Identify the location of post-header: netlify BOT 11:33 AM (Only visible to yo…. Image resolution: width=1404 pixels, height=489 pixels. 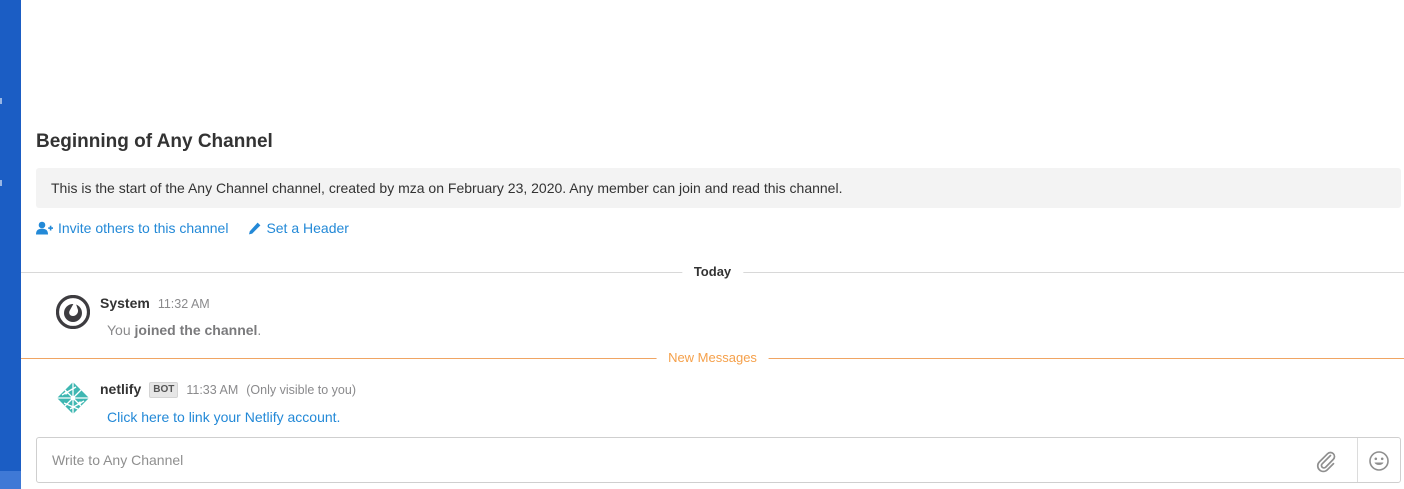
(228, 390).